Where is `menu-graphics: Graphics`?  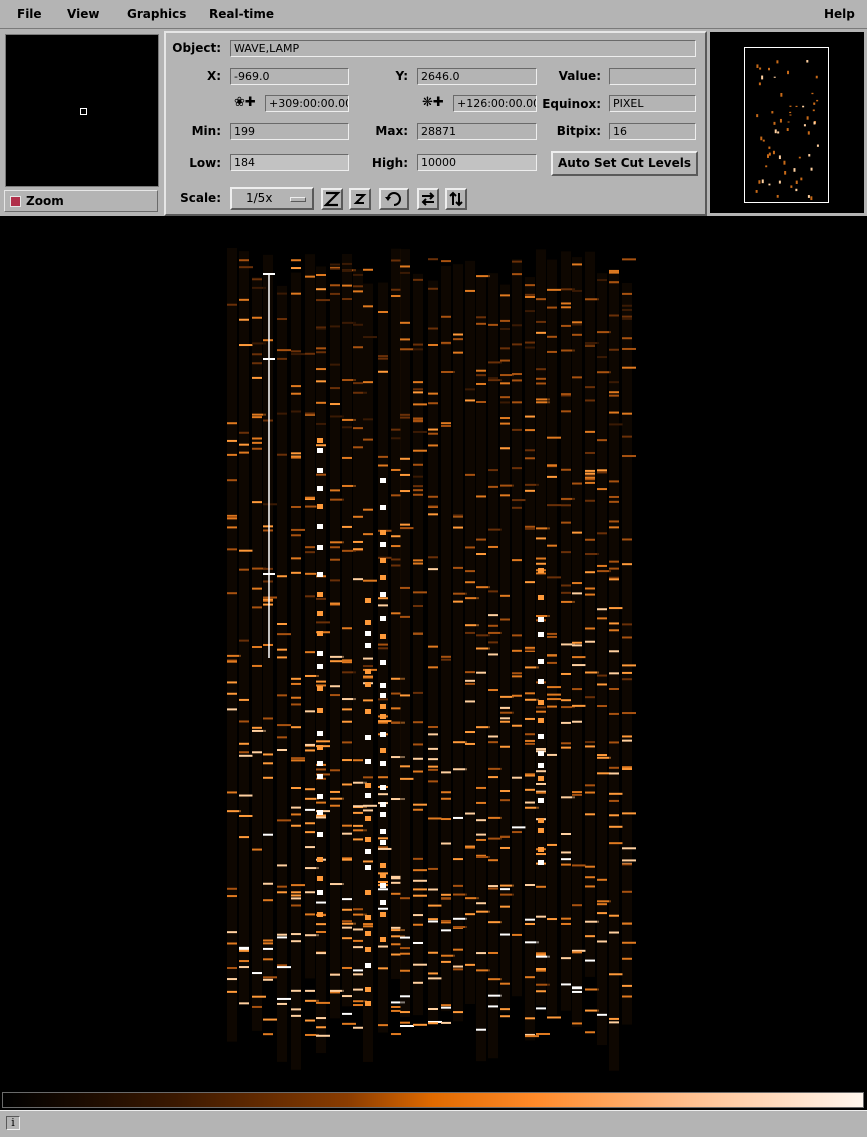 menu-graphics: Graphics is located at coordinates (156, 14).